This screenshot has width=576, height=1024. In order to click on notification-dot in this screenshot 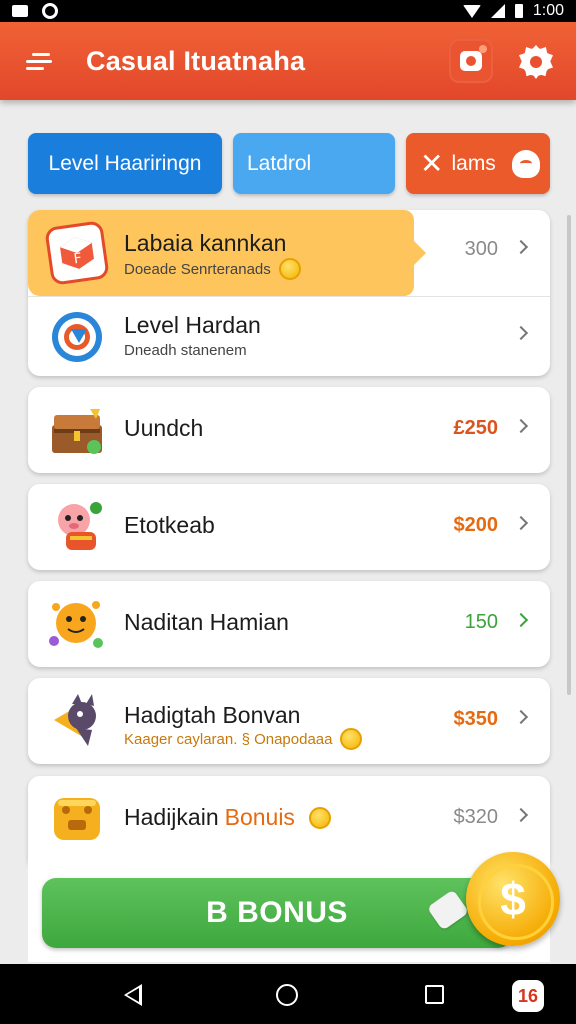, I will do `click(483, 49)`.